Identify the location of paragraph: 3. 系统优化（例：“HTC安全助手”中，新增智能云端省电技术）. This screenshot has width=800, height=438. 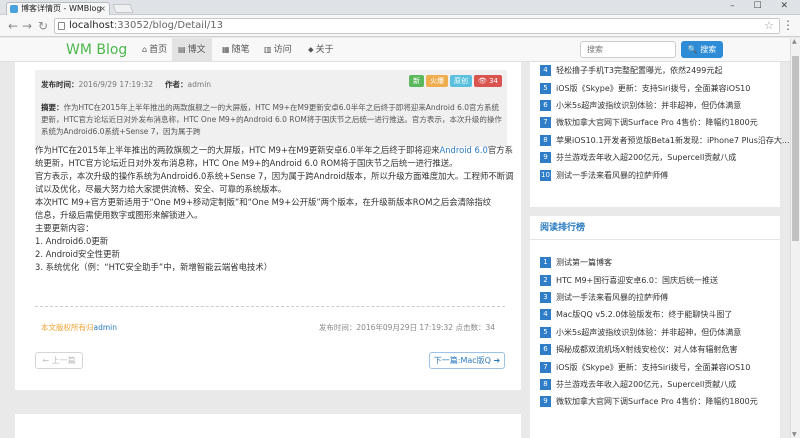
(154, 267).